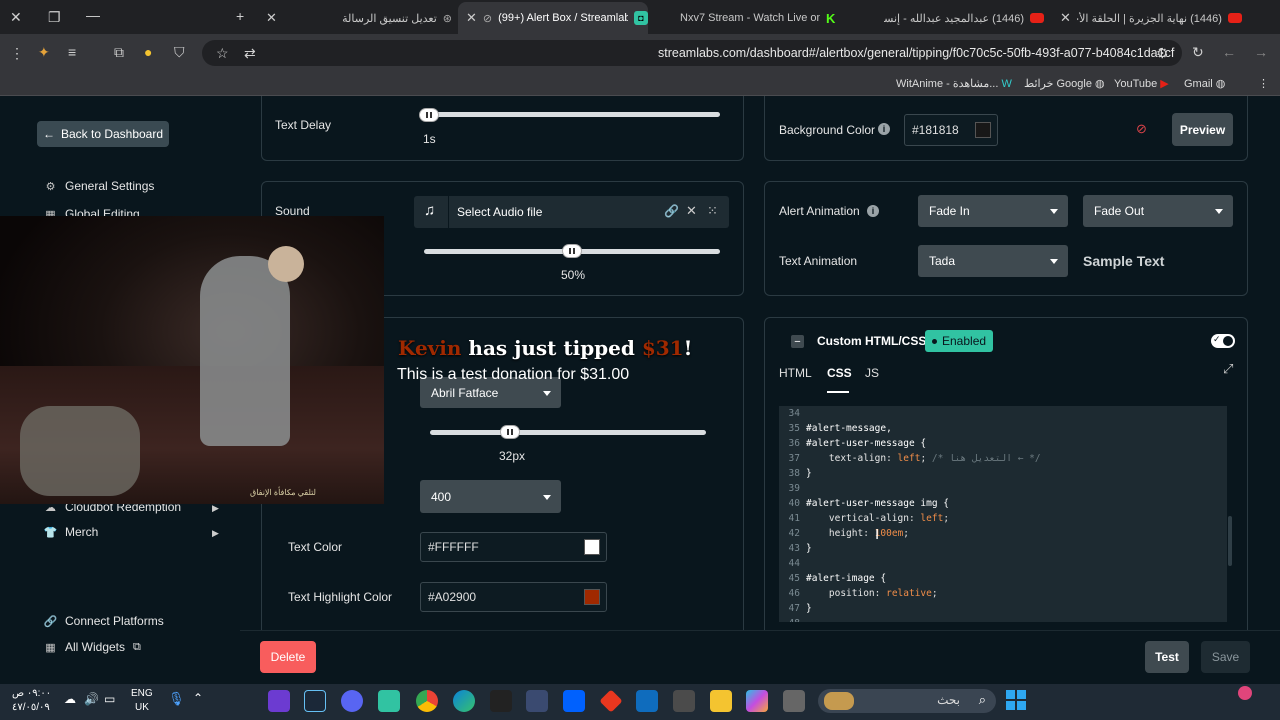 This screenshot has width=1280, height=720. Describe the element at coordinates (951, 18) in the screenshot. I see `tab-youtube-song: (1446) عبدالمجيد عبدالله - إنسان` at that location.